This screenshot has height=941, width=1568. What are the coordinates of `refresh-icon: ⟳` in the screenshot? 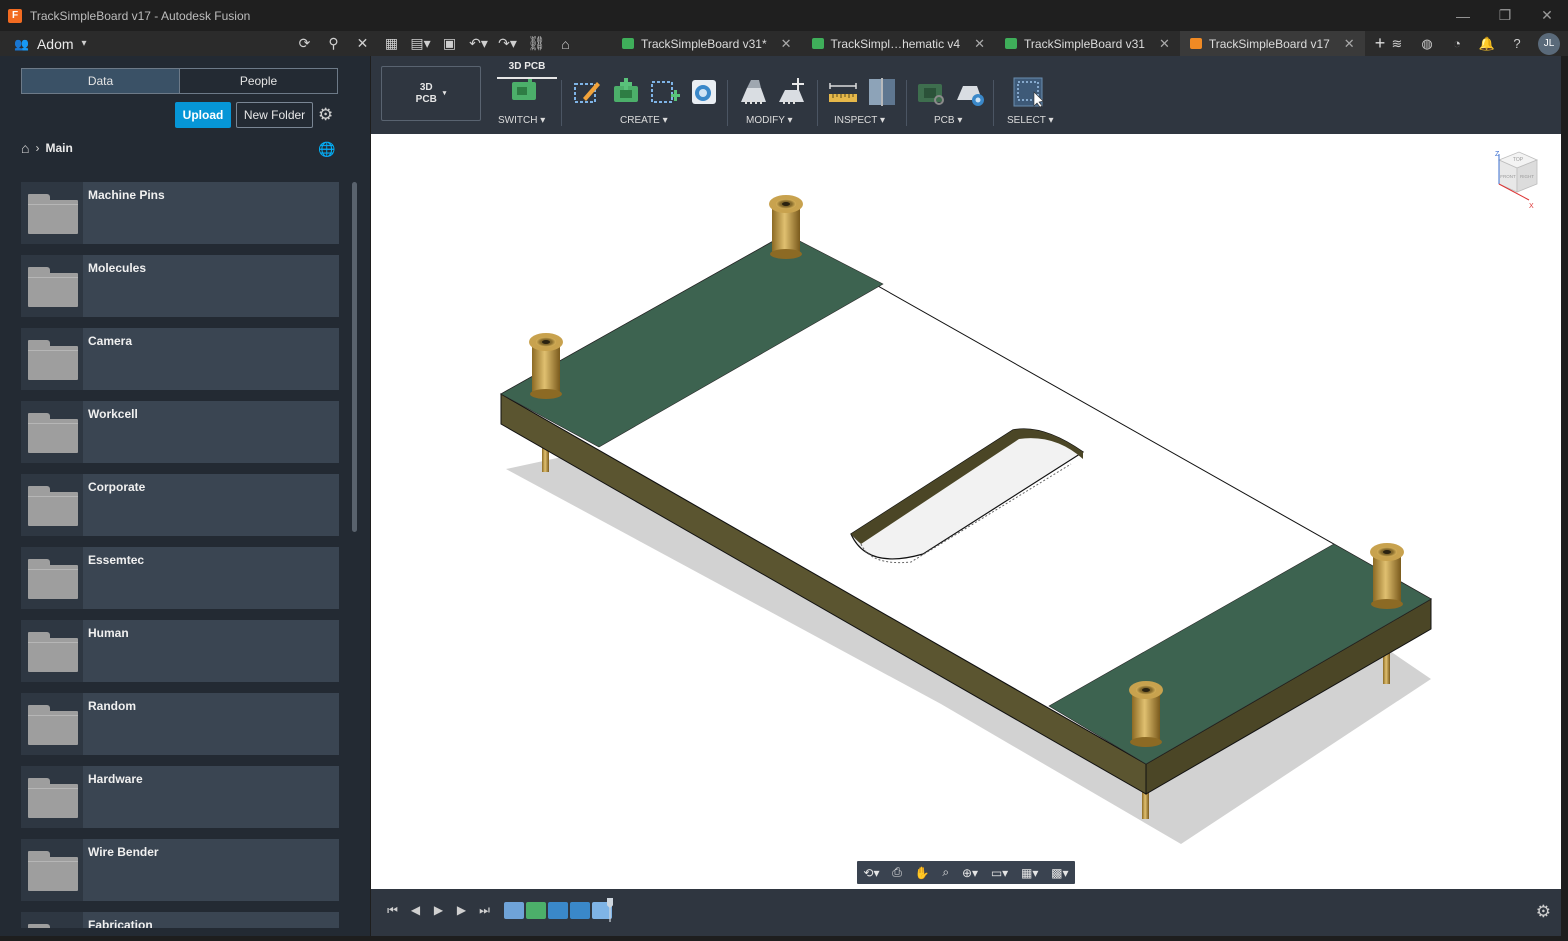 It's located at (304, 43).